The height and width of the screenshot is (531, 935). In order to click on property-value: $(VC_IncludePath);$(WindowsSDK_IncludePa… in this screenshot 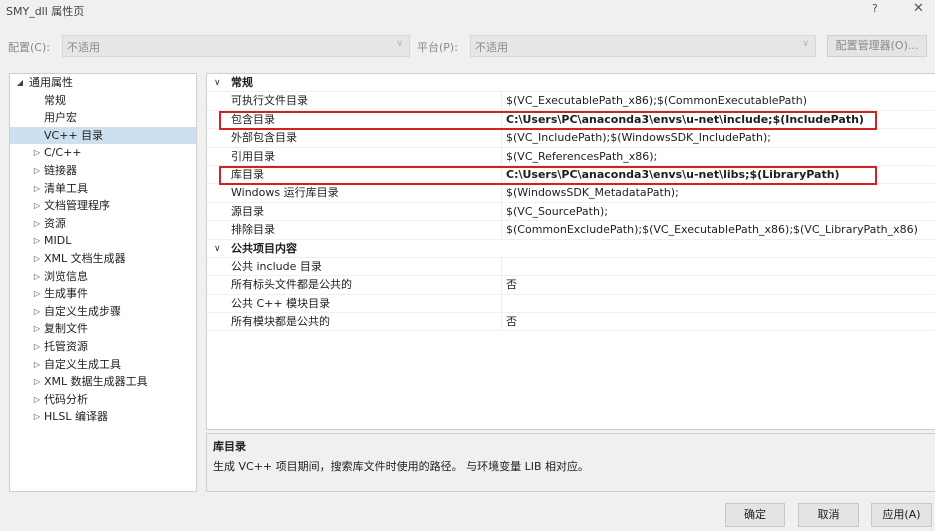, I will do `click(638, 138)`.